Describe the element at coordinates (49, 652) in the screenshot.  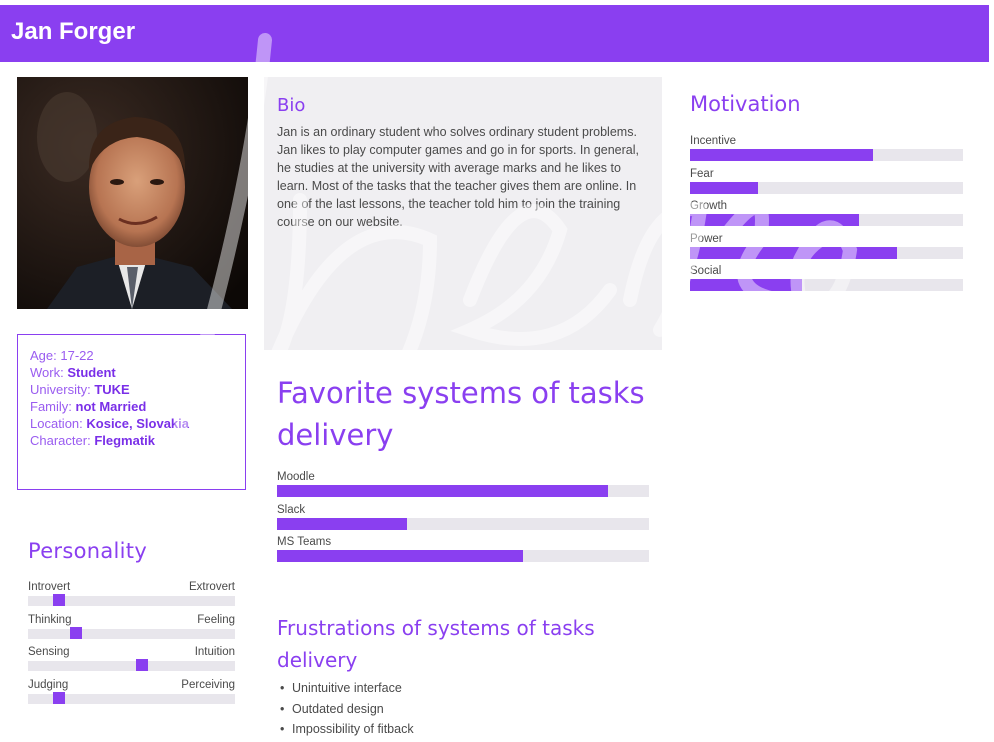
I see `trait-left-label: Sensing` at that location.